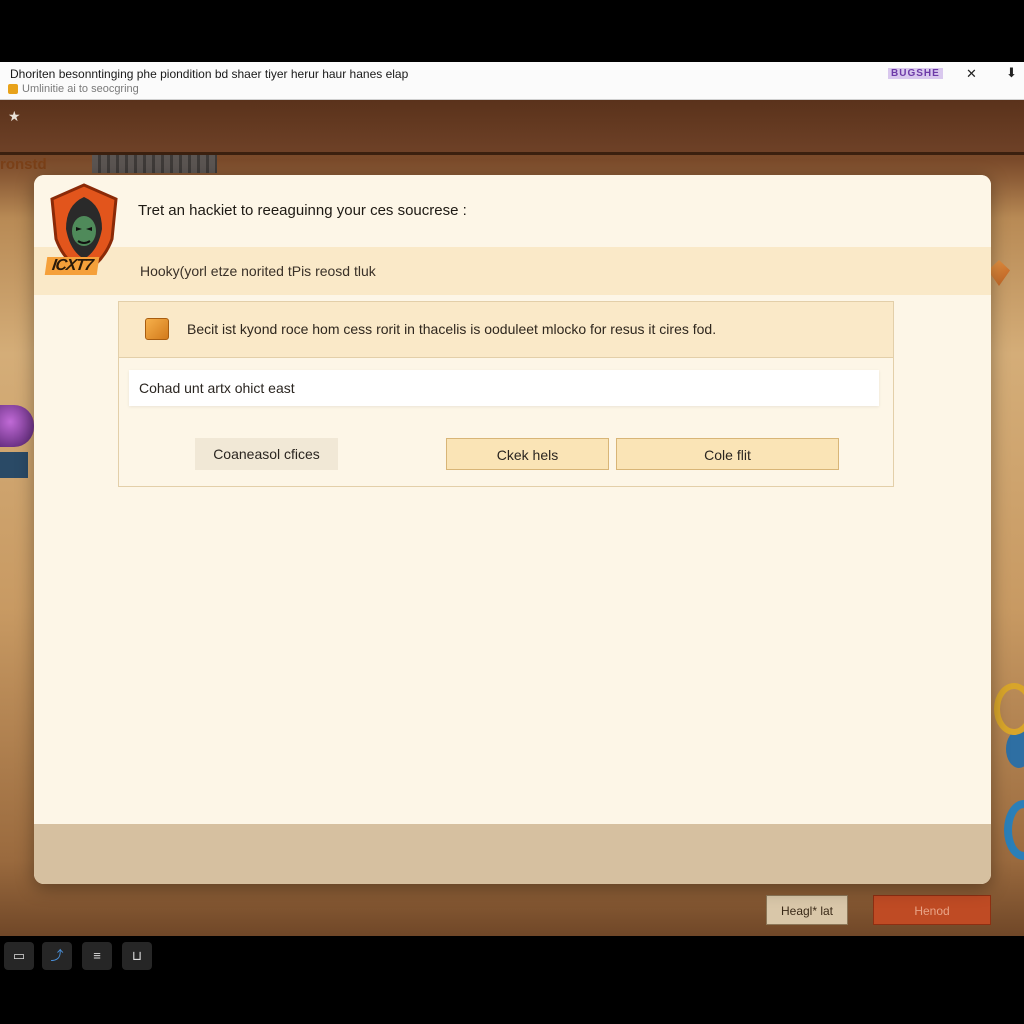 Image resolution: width=1024 pixels, height=1024 pixels. What do you see at coordinates (72, 266) in the screenshot?
I see `logo-text: ICXT7` at bounding box center [72, 266].